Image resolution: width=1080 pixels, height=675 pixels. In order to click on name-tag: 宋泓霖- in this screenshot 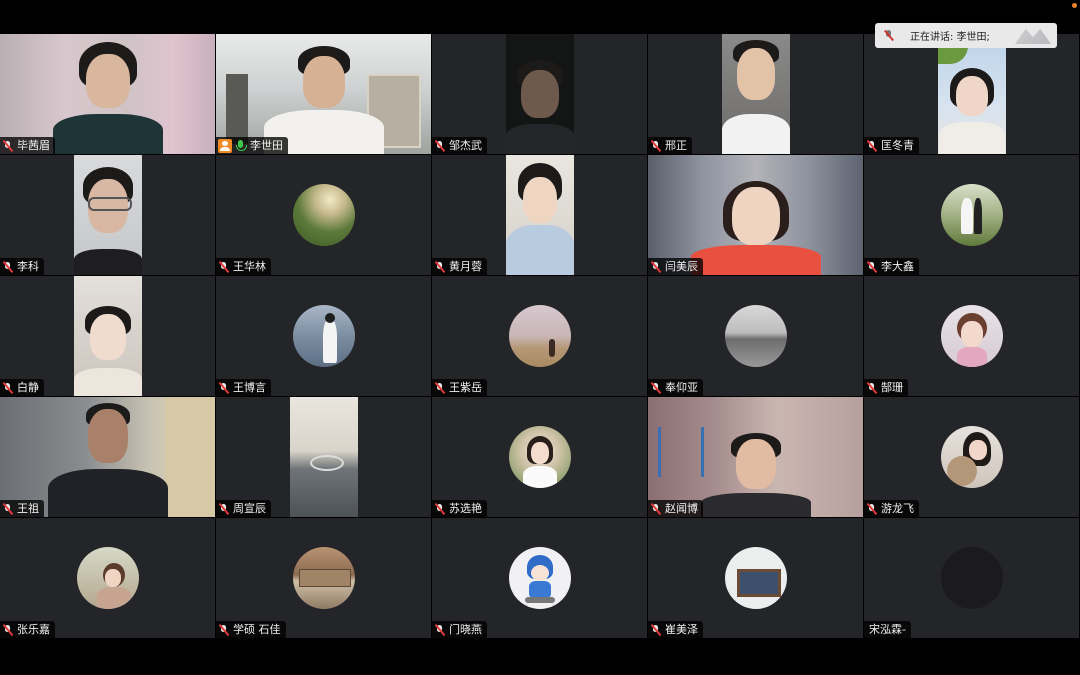, I will do `click(887, 629)`.